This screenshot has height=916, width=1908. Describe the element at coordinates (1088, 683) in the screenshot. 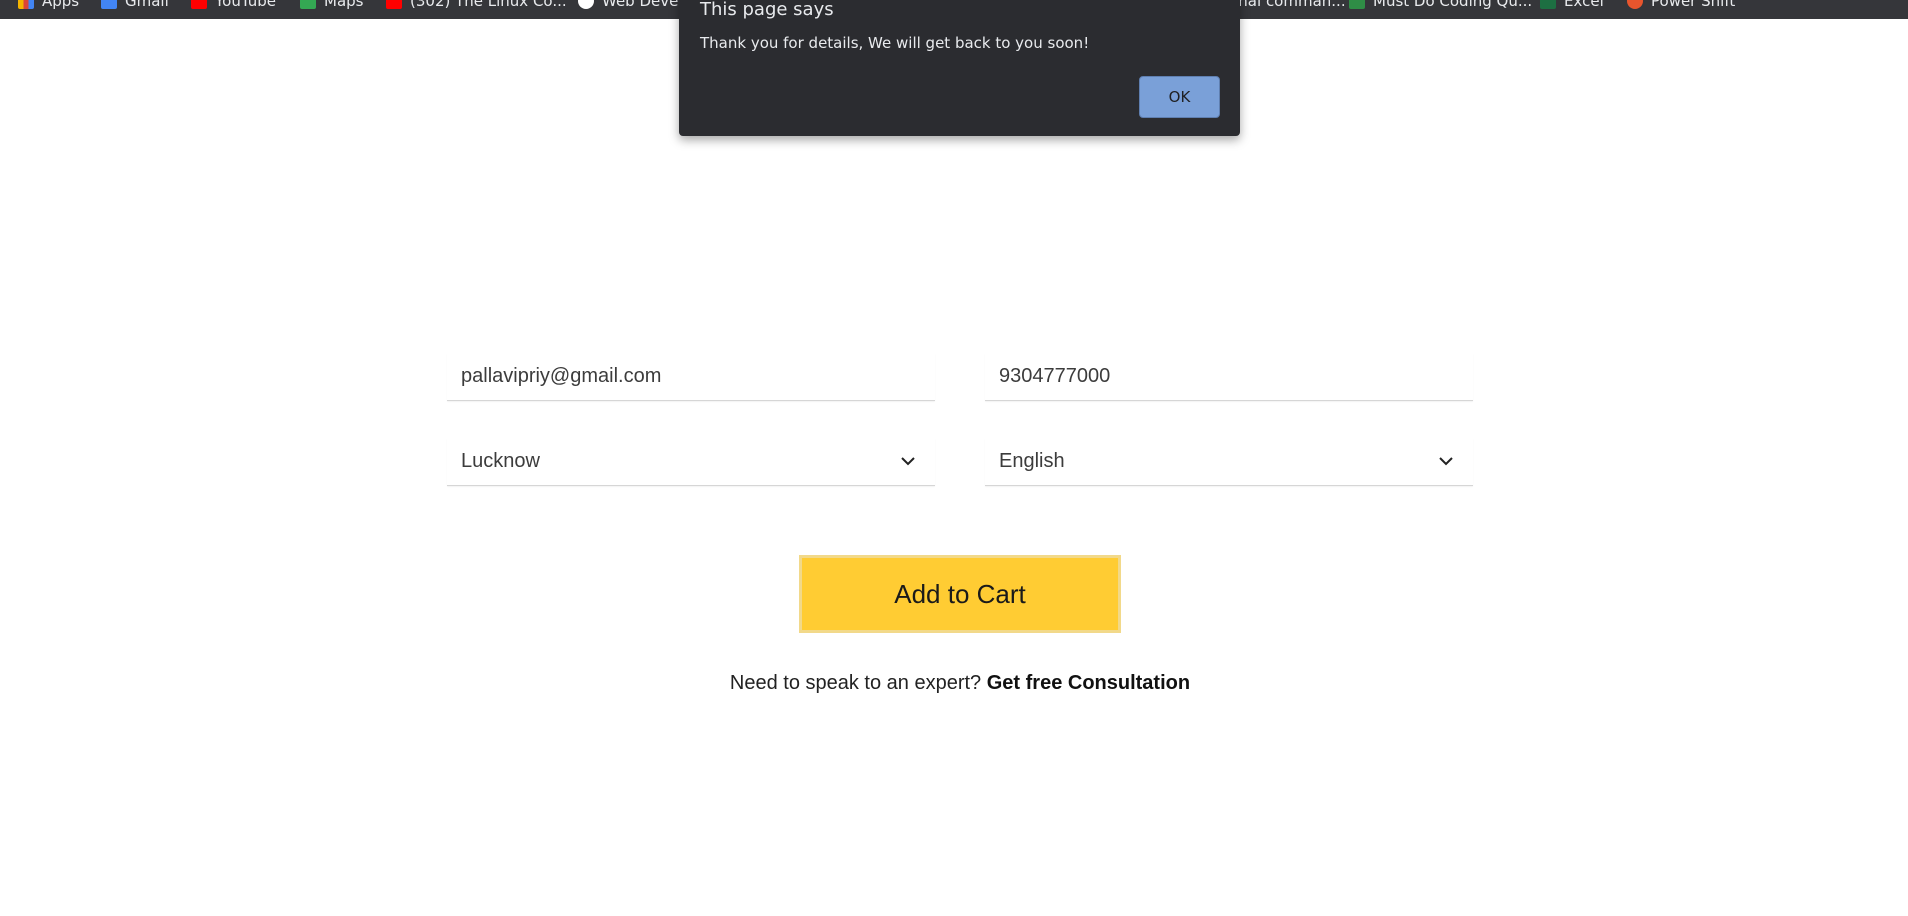

I see `free-consultation-link: Get free Consultation` at that location.